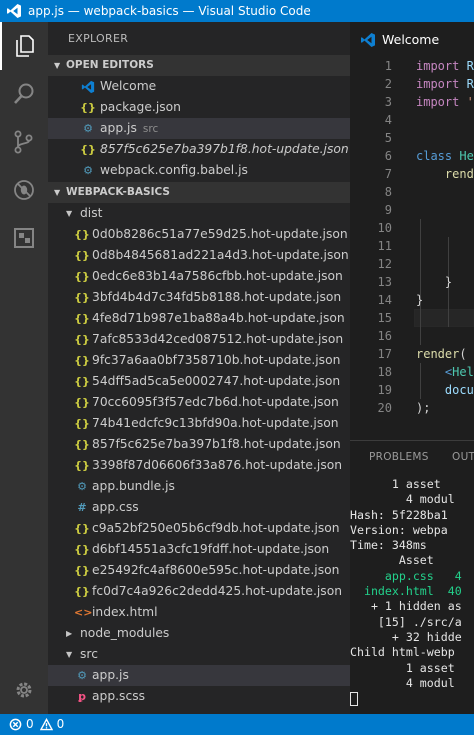  What do you see at coordinates (24, 94) in the screenshot?
I see `activity-search` at bounding box center [24, 94].